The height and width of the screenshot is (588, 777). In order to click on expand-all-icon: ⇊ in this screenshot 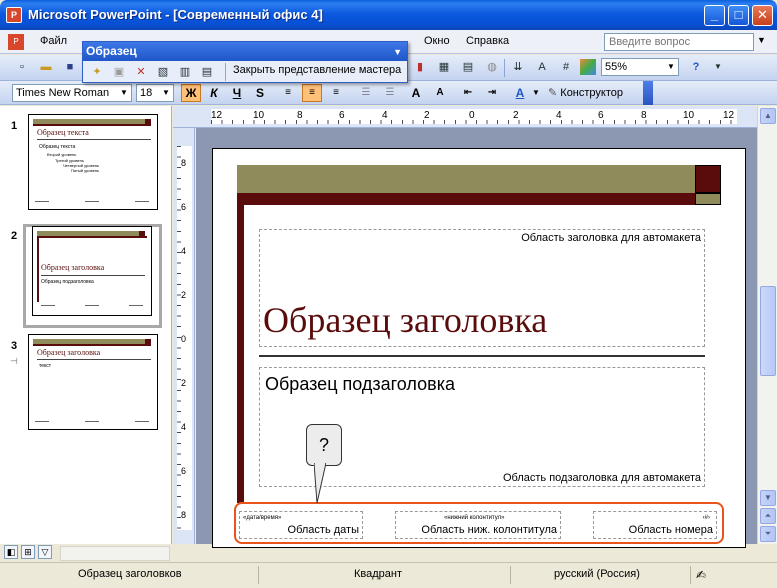, I will do `click(518, 67)`.